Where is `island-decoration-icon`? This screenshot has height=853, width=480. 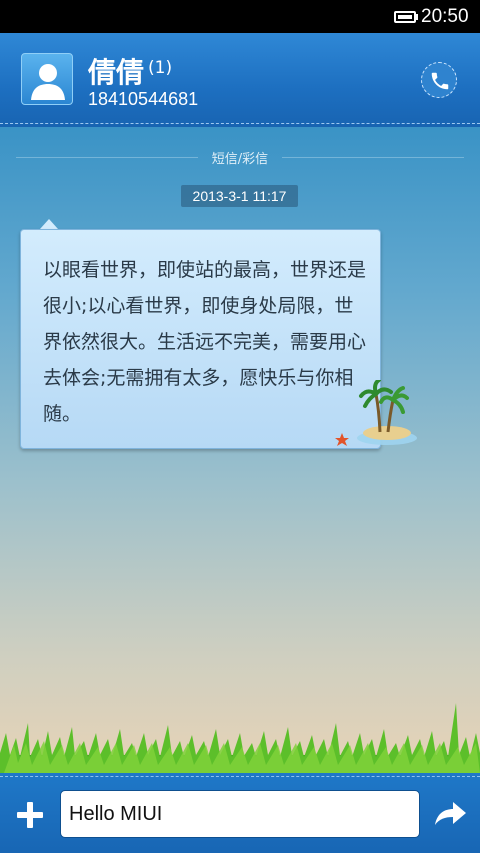 island-decoration-icon is located at coordinates (376, 413).